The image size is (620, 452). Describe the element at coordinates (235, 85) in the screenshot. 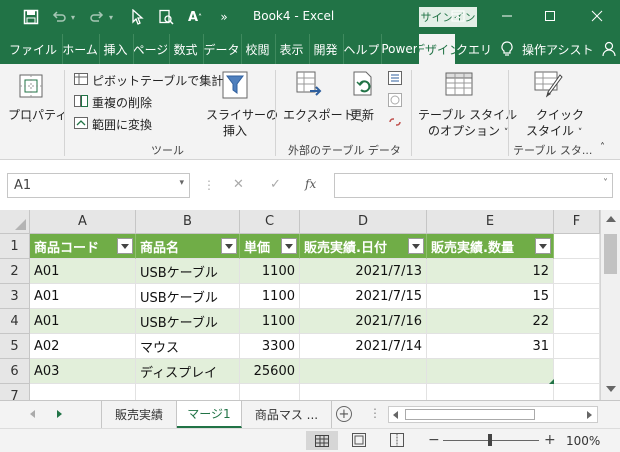

I see `slicer-icon` at that location.